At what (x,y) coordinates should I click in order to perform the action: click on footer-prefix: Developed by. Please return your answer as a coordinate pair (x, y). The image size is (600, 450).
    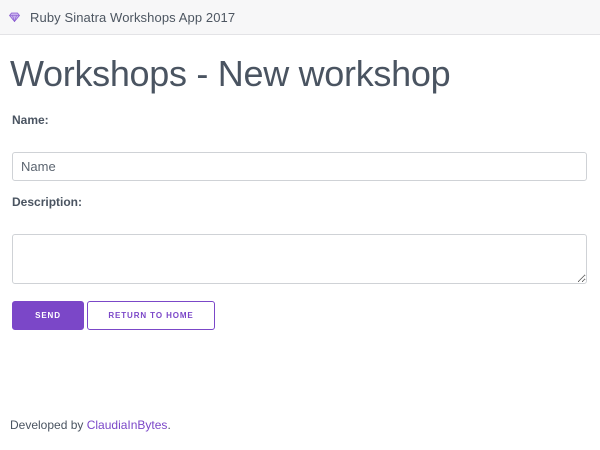
    Looking at the image, I should click on (48, 425).